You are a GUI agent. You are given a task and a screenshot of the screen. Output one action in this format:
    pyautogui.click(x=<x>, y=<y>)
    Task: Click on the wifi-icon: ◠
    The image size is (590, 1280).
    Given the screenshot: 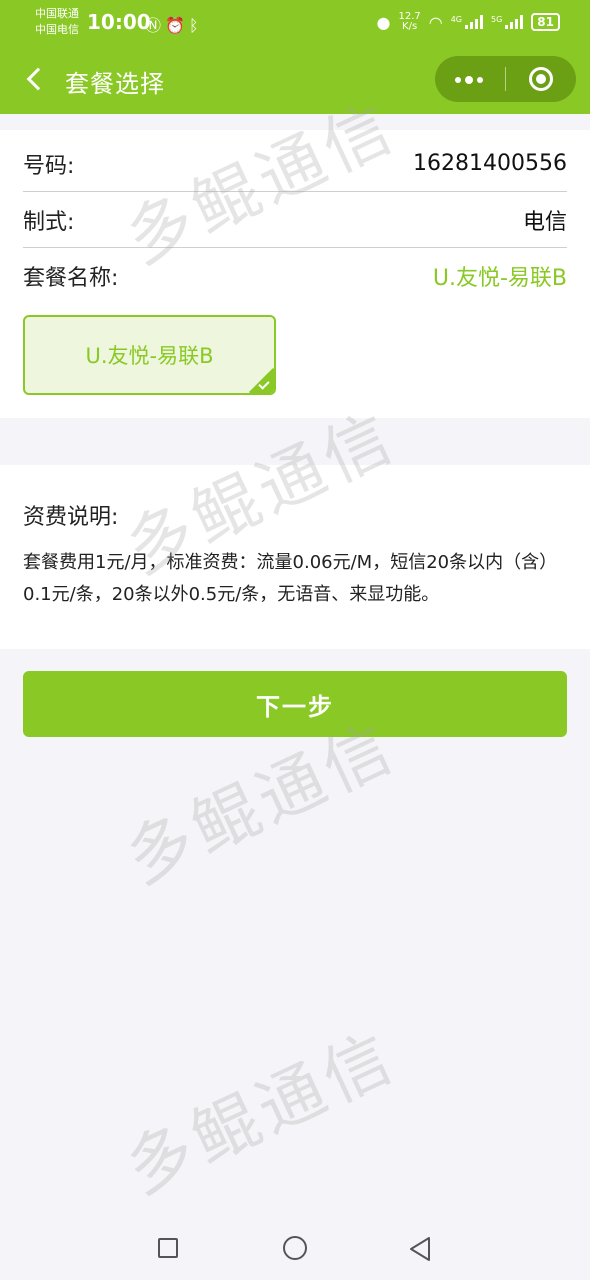 What is the action you would take?
    pyautogui.click(x=435, y=22)
    